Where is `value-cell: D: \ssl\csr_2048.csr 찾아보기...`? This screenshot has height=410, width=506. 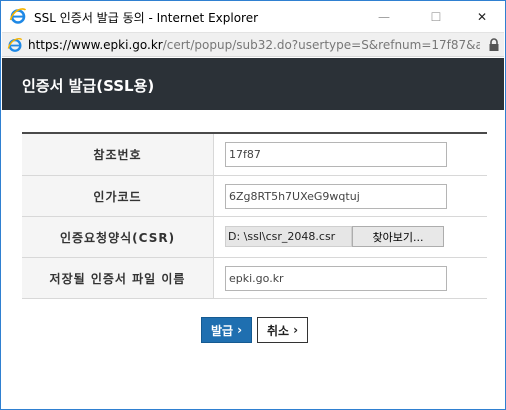 value-cell: D: \ssl\csr_2048.csr 찾아보기... is located at coordinates (350, 237).